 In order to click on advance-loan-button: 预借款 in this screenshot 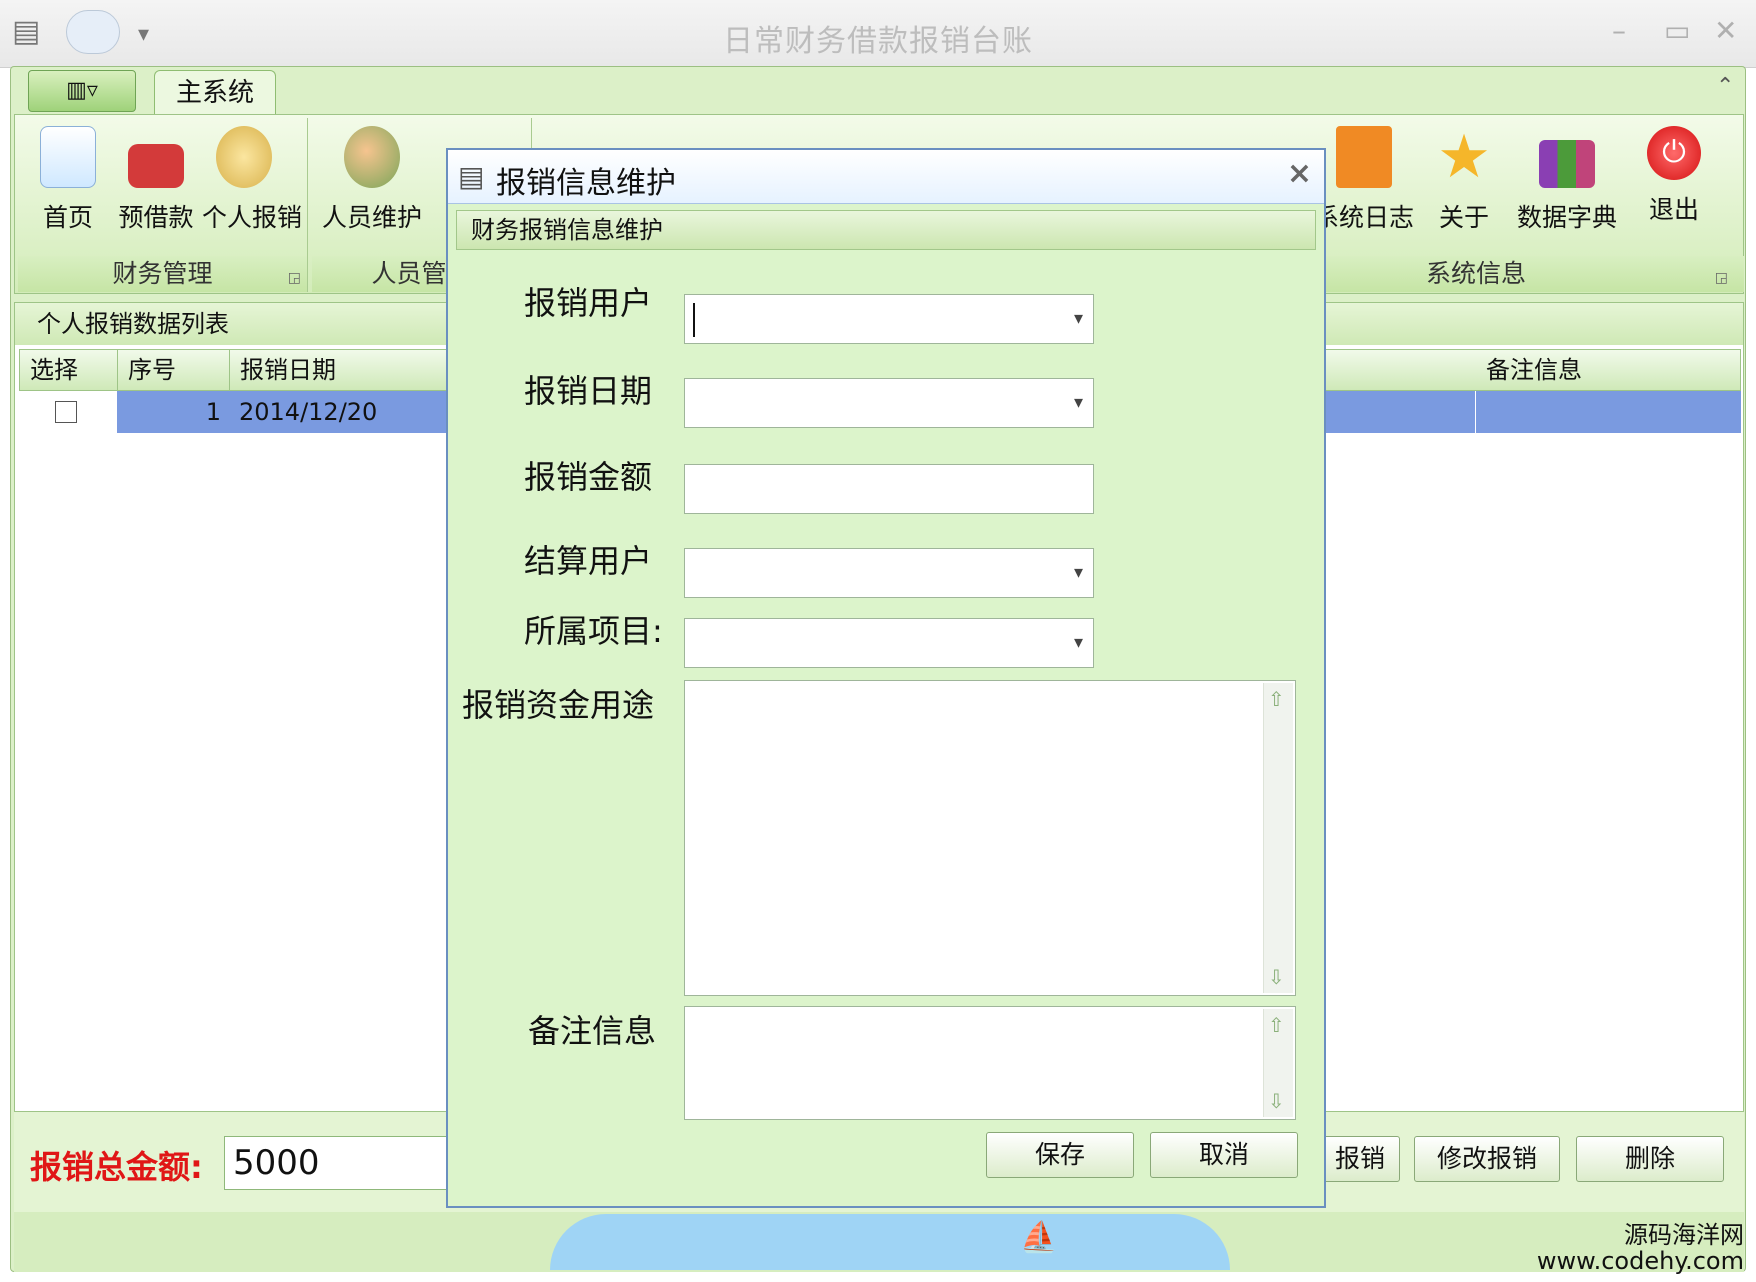, I will do `click(156, 184)`.